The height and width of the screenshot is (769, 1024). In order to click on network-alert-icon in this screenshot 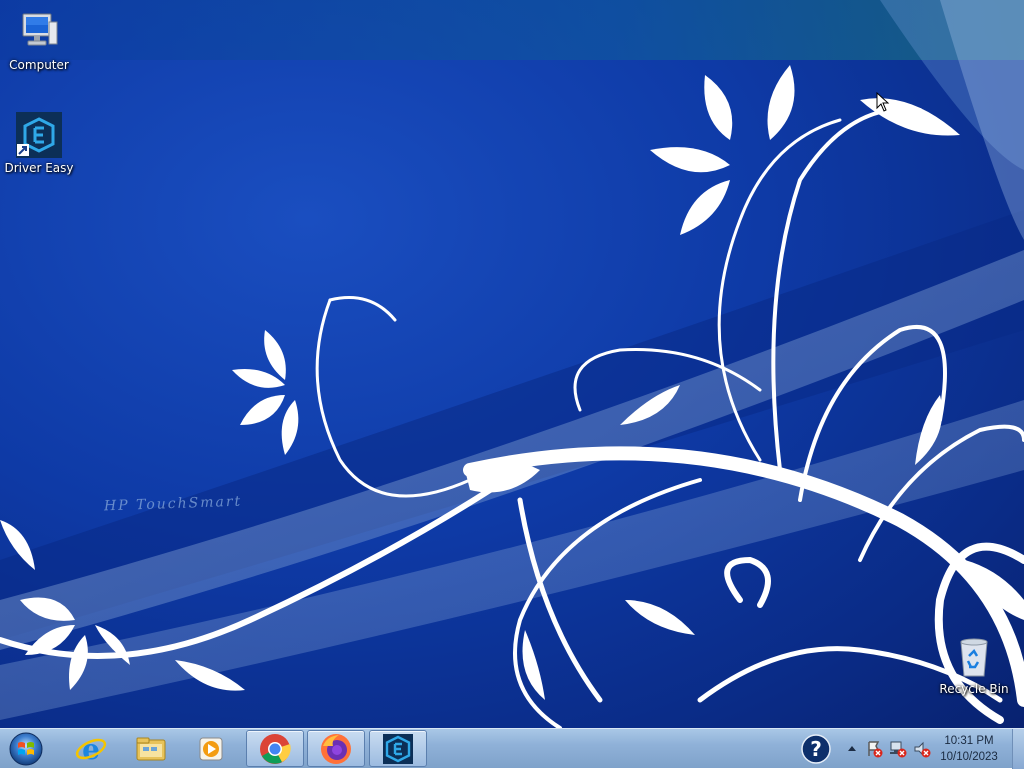, I will do `click(898, 749)`.